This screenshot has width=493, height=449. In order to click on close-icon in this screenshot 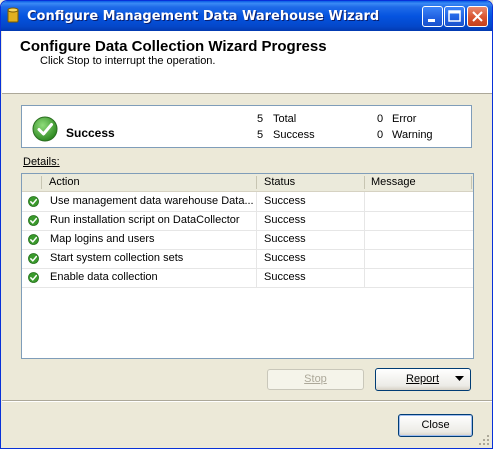, I will do `click(477, 16)`.